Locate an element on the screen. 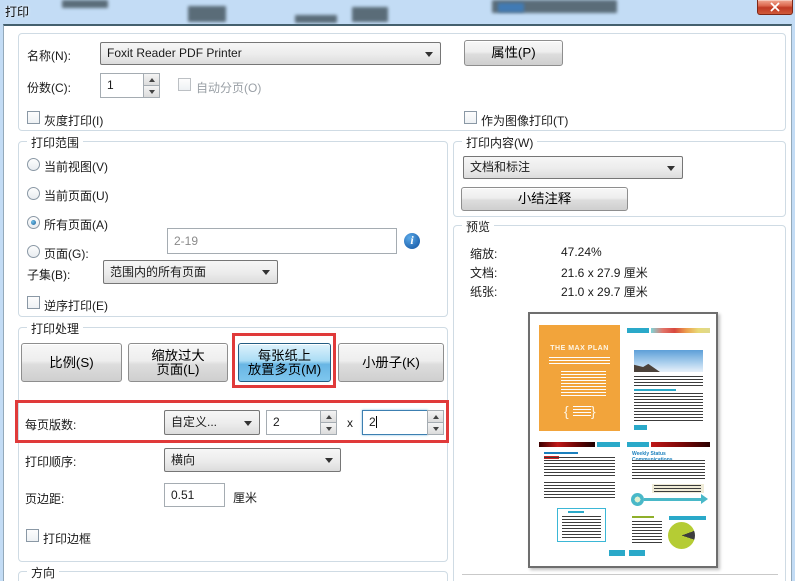  preview-document-label: 文档: is located at coordinates (484, 273).